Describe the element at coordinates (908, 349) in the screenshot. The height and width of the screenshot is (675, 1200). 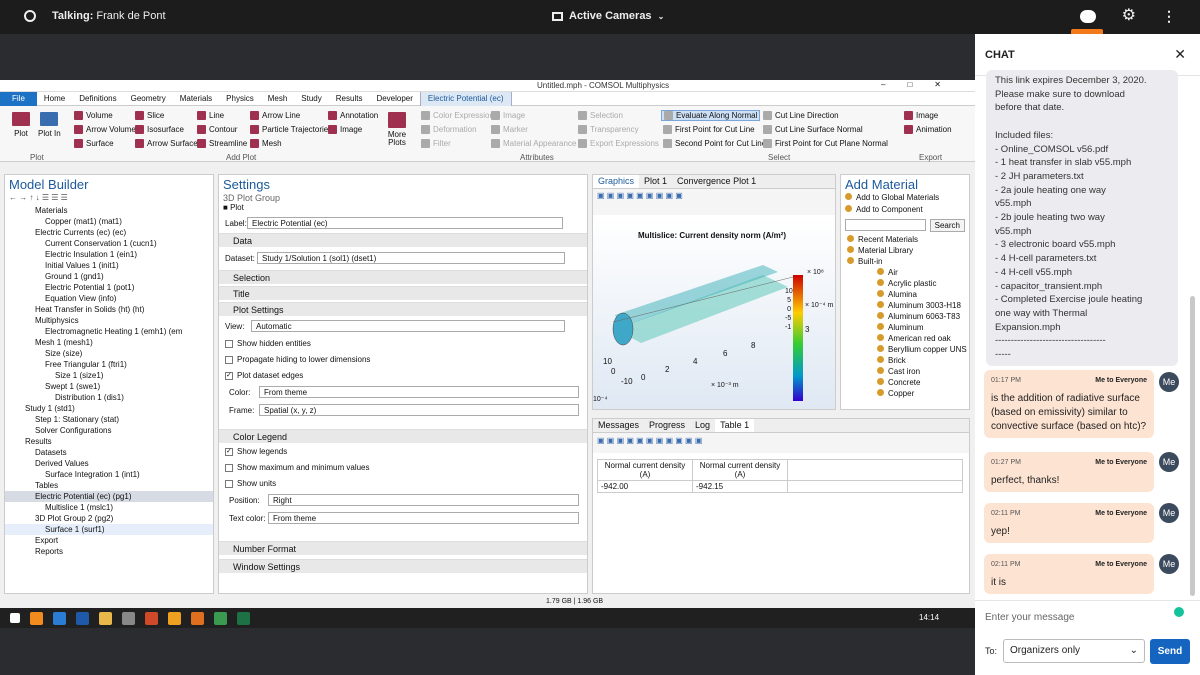
I see `material-item: Beryllium copper UNS` at that location.